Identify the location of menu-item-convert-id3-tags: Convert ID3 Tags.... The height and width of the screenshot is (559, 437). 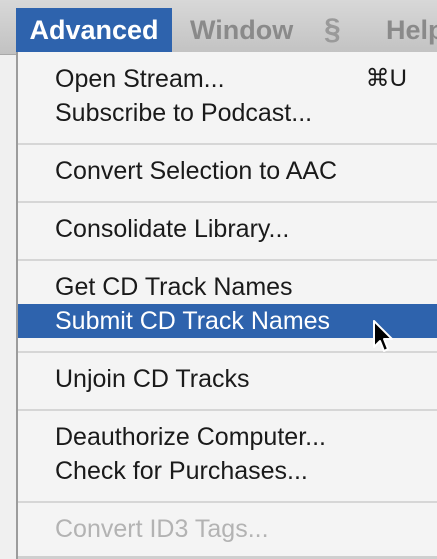
(227, 529).